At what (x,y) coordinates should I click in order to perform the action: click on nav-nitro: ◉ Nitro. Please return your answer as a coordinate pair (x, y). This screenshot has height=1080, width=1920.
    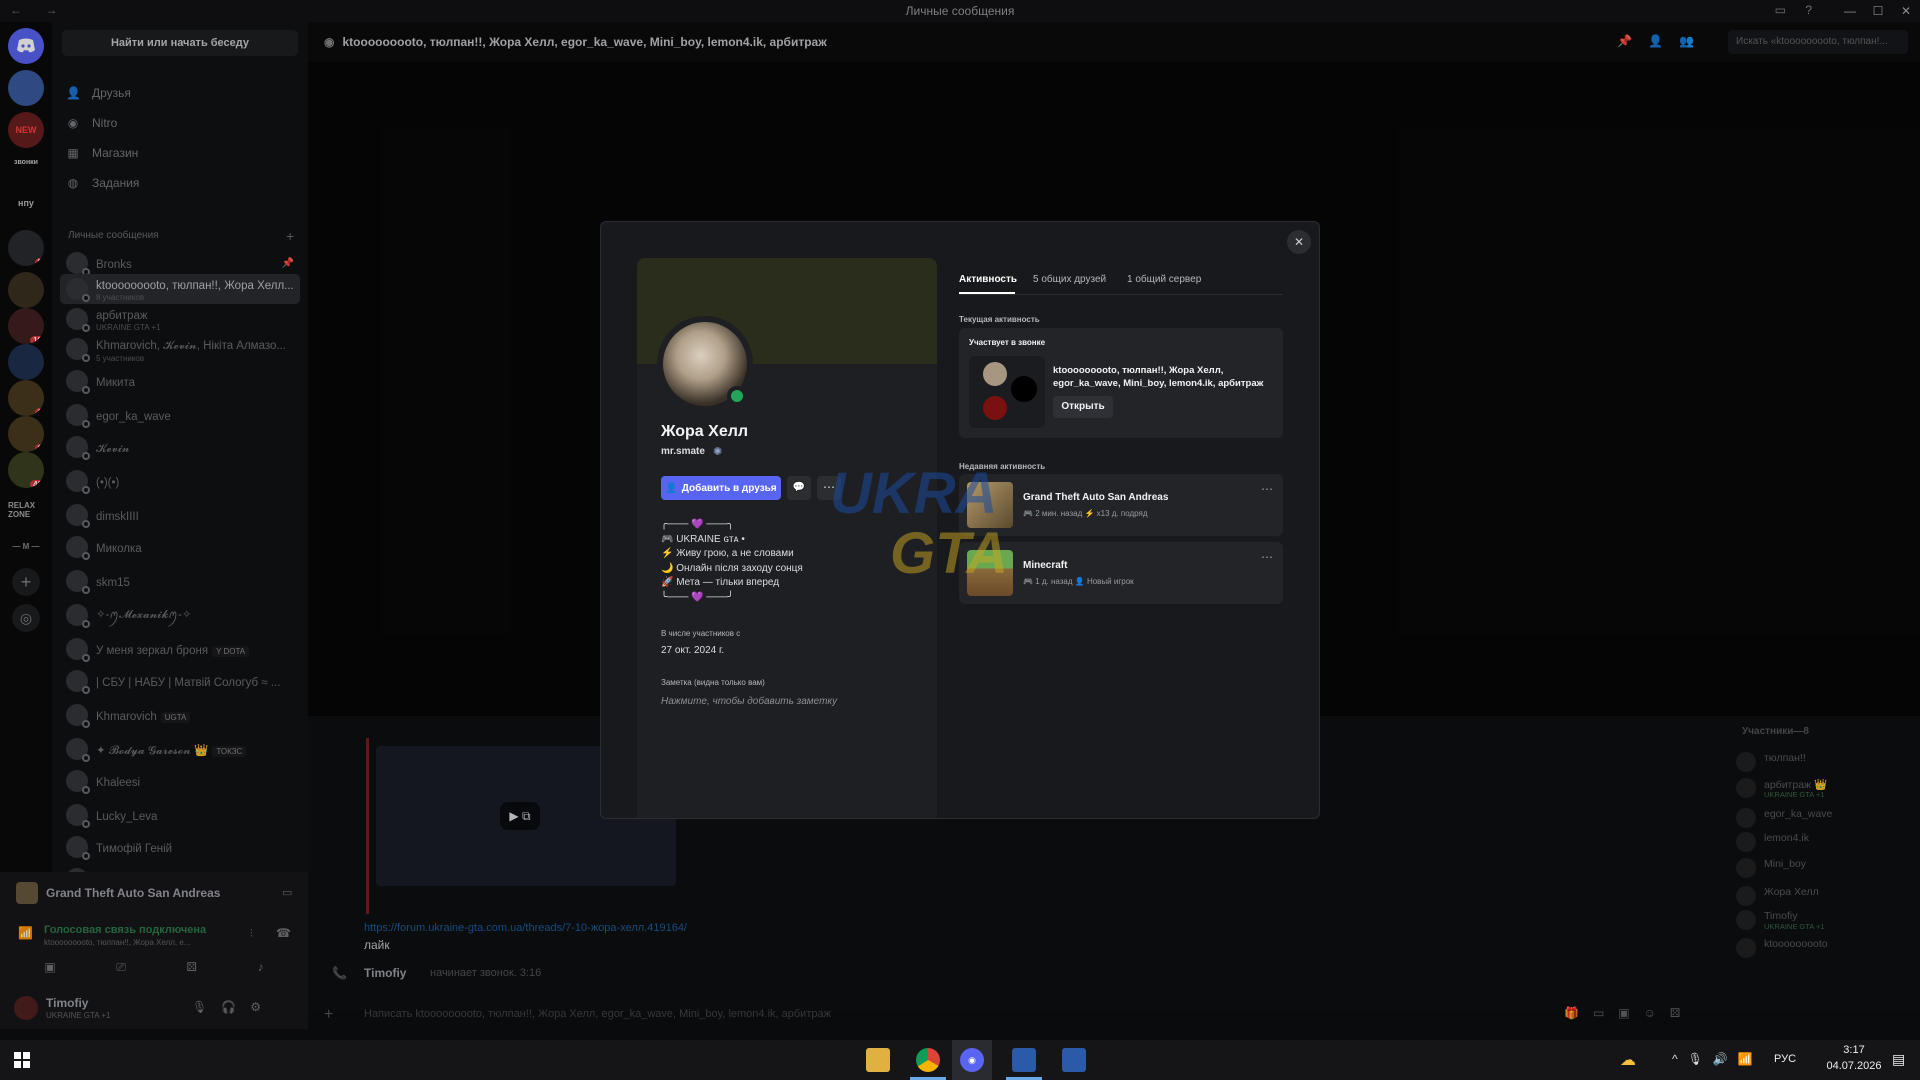
    Looking at the image, I should click on (92, 123).